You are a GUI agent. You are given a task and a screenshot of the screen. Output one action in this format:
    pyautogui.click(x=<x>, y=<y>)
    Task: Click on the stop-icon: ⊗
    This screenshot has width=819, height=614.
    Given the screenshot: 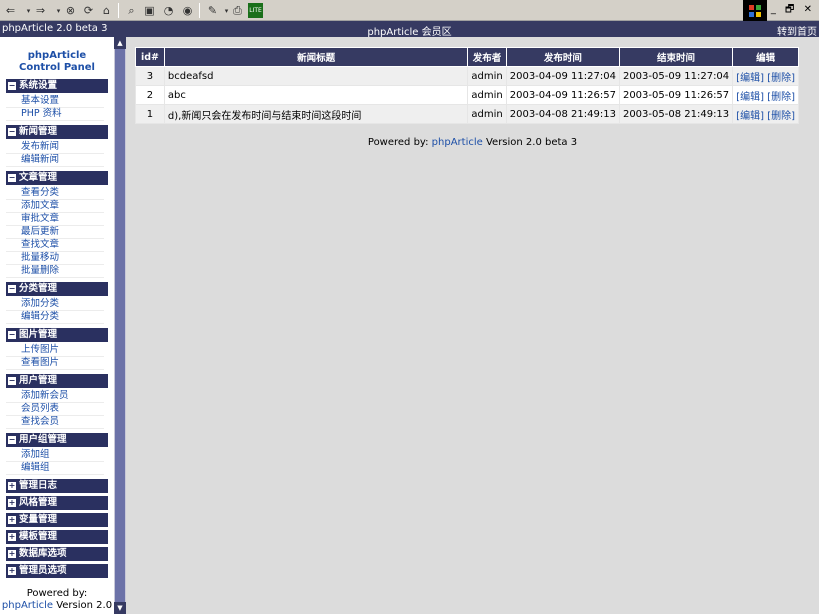 What is the action you would take?
    pyautogui.click(x=70, y=10)
    